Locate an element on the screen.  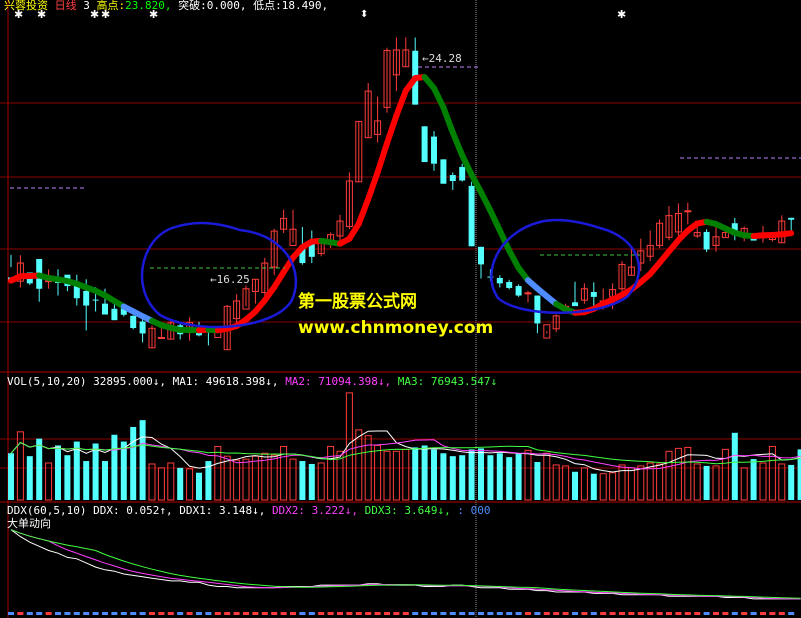
ddx1-value: DDX1: 3.148↓, is located at coordinates (222, 510).